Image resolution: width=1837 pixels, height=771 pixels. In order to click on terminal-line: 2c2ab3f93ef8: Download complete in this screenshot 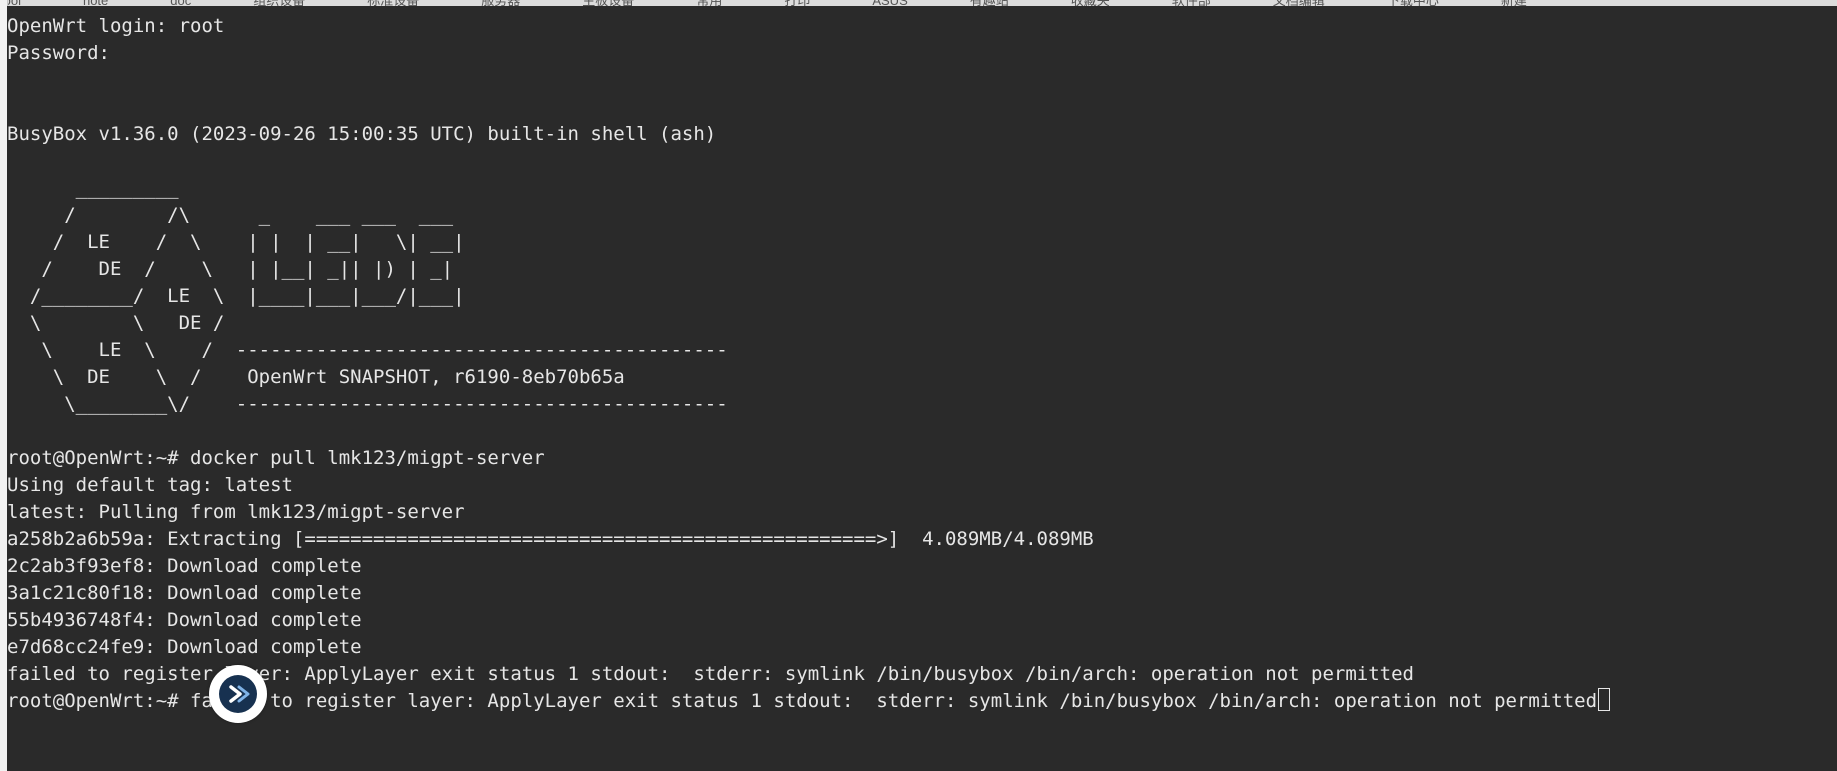, I will do `click(184, 566)`.